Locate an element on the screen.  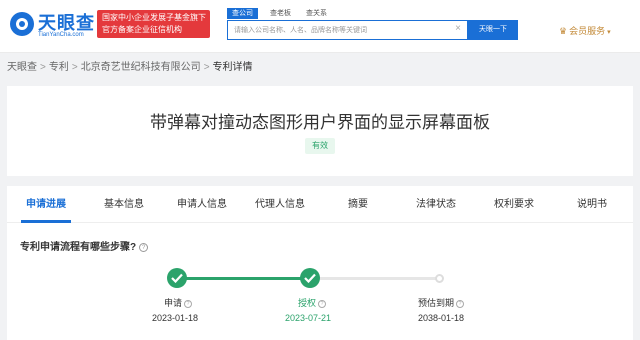
step-application-text: 申请 is located at coordinates (173, 303).